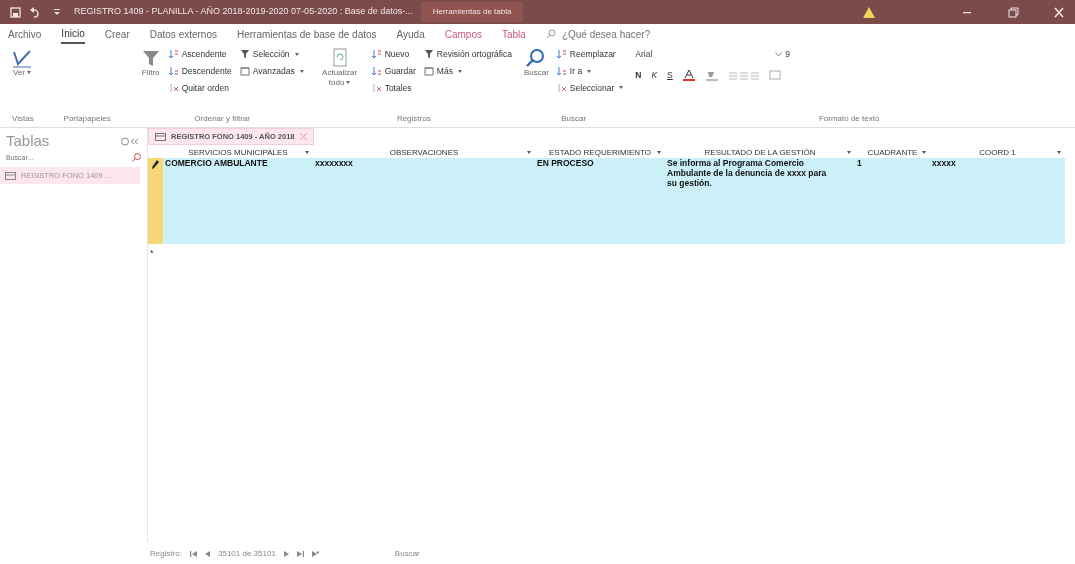 Image resolution: width=1075 pixels, height=564 pixels. I want to click on ribbon-tab: Ayuda, so click(410, 34).